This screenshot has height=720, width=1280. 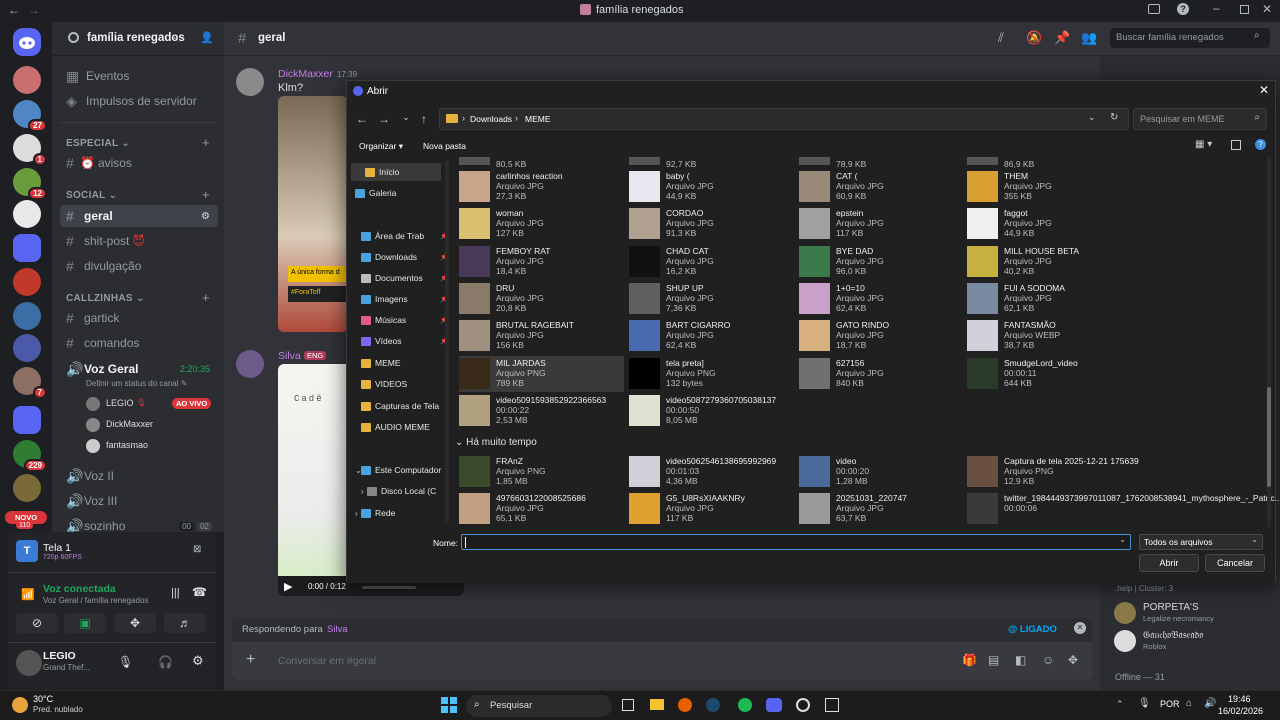 What do you see at coordinates (1267, 9) in the screenshot?
I see `close-window-icon: ✕` at bounding box center [1267, 9].